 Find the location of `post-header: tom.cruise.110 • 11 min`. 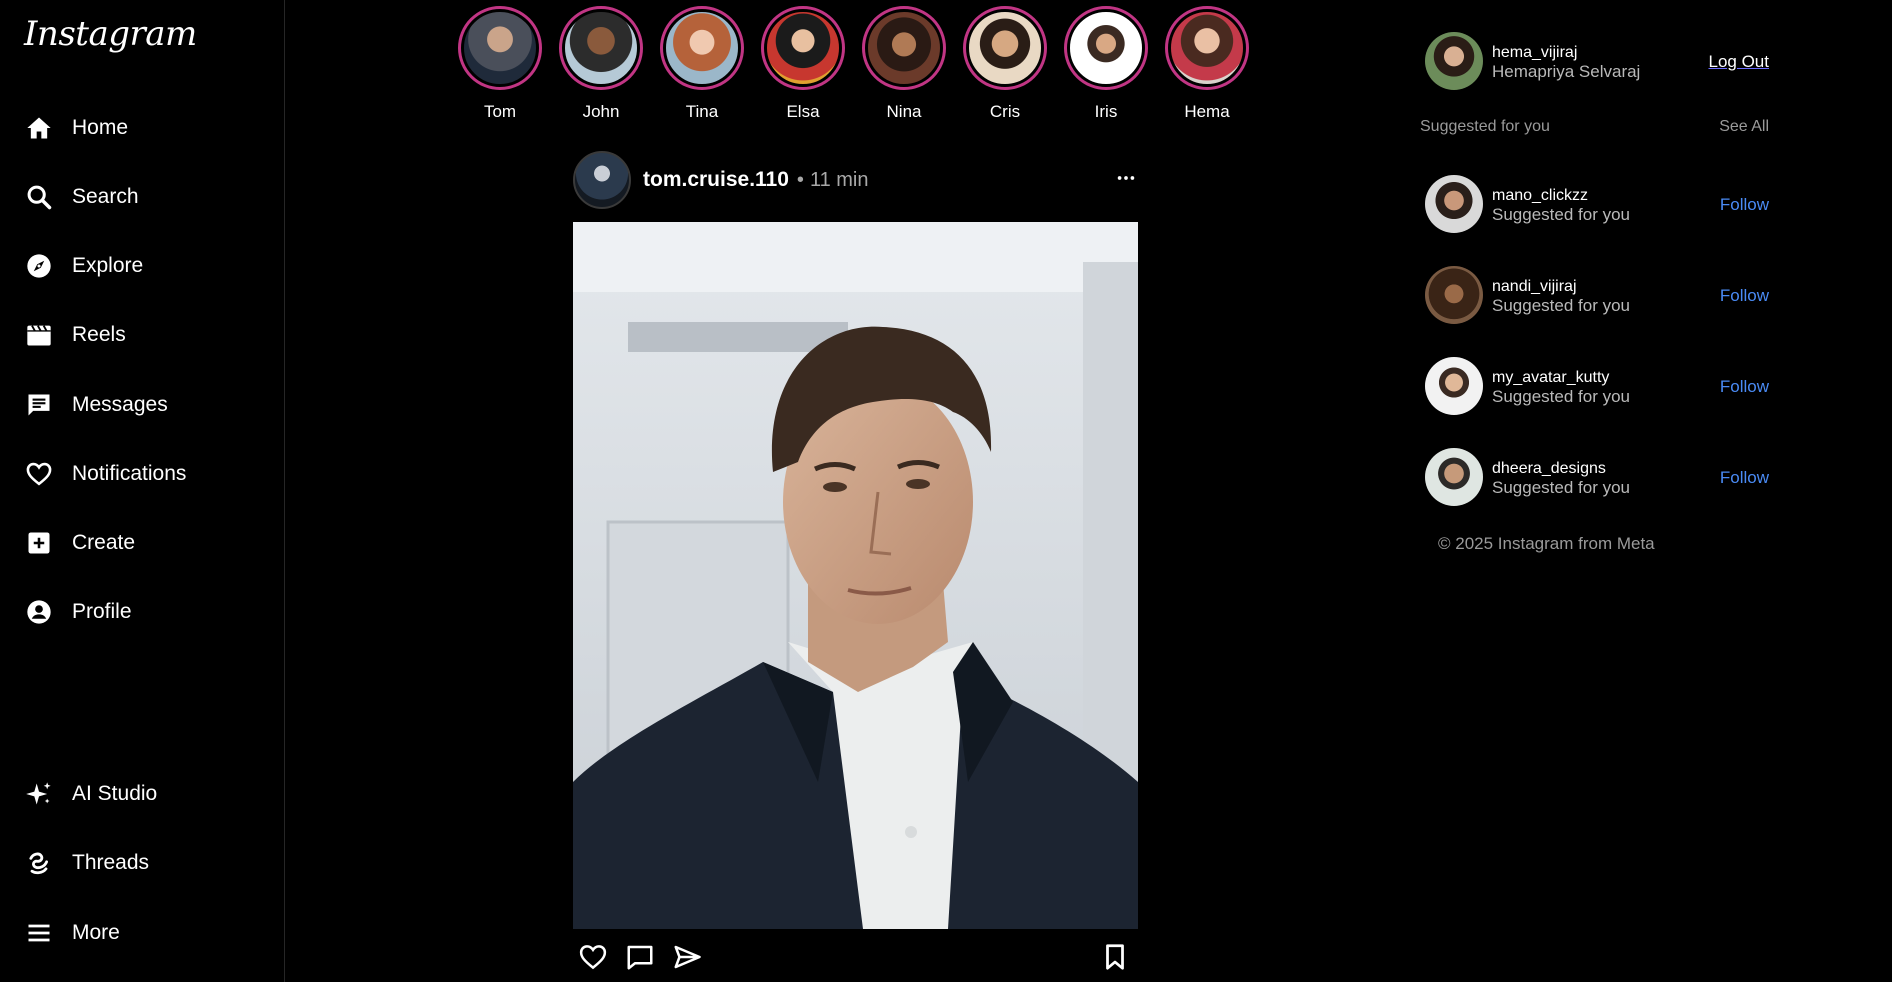

post-header: tom.cruise.110 • 11 min is located at coordinates (855, 180).